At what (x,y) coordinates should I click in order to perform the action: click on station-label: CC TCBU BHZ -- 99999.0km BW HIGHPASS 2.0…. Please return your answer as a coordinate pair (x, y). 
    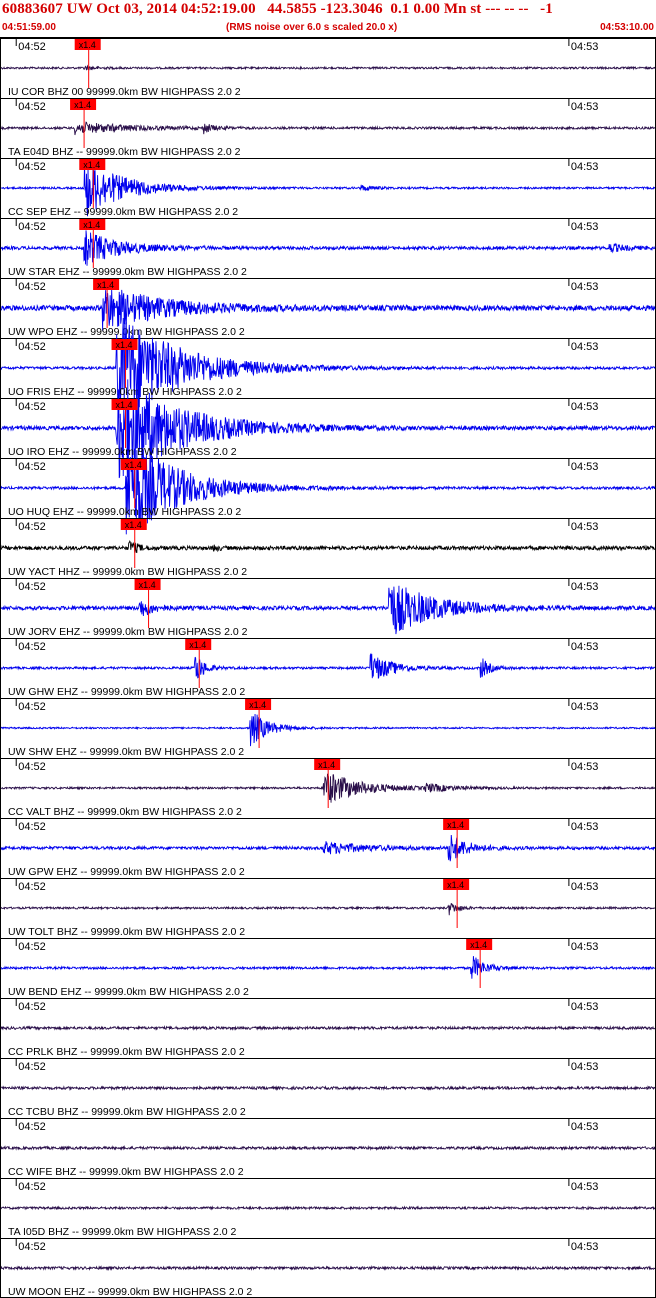
    Looking at the image, I should click on (127, 1112).